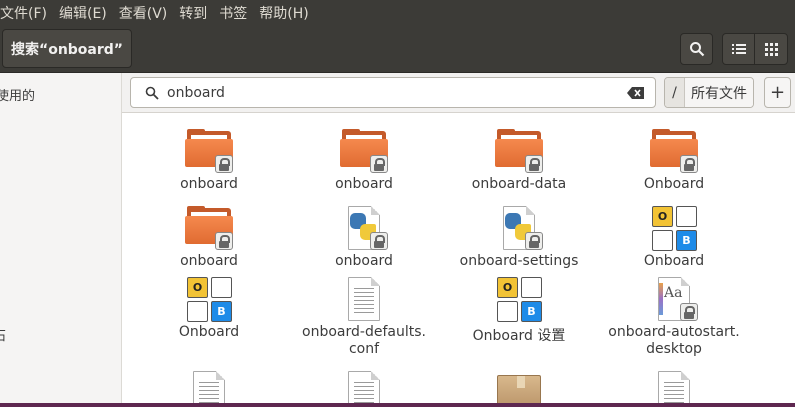  I want to click on file-label: Onboard 设置, so click(519, 336).